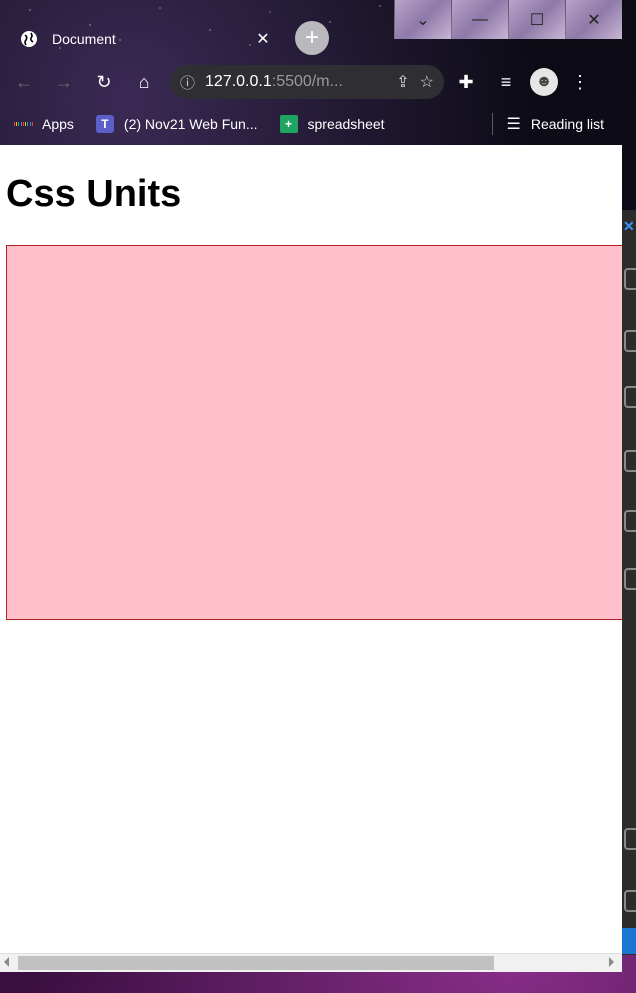 The height and width of the screenshot is (993, 636). I want to click on home-icon: ⌂, so click(144, 82).